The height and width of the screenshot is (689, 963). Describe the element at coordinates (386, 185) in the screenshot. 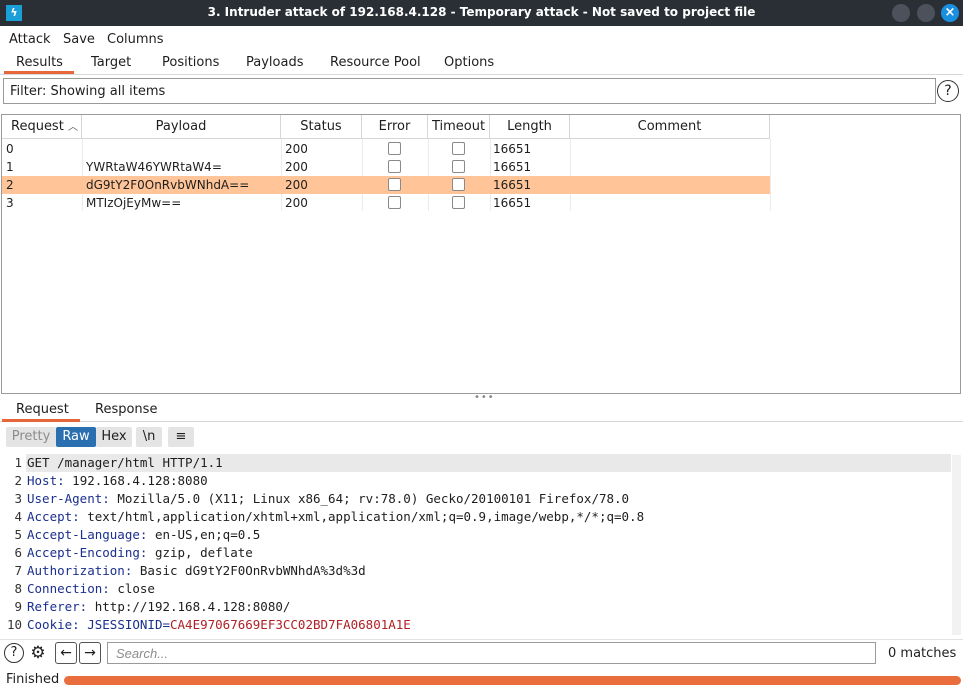

I see `table-row-selected: 2 dG9tY2F0OnRvbWNhdA== 200 16651` at that location.